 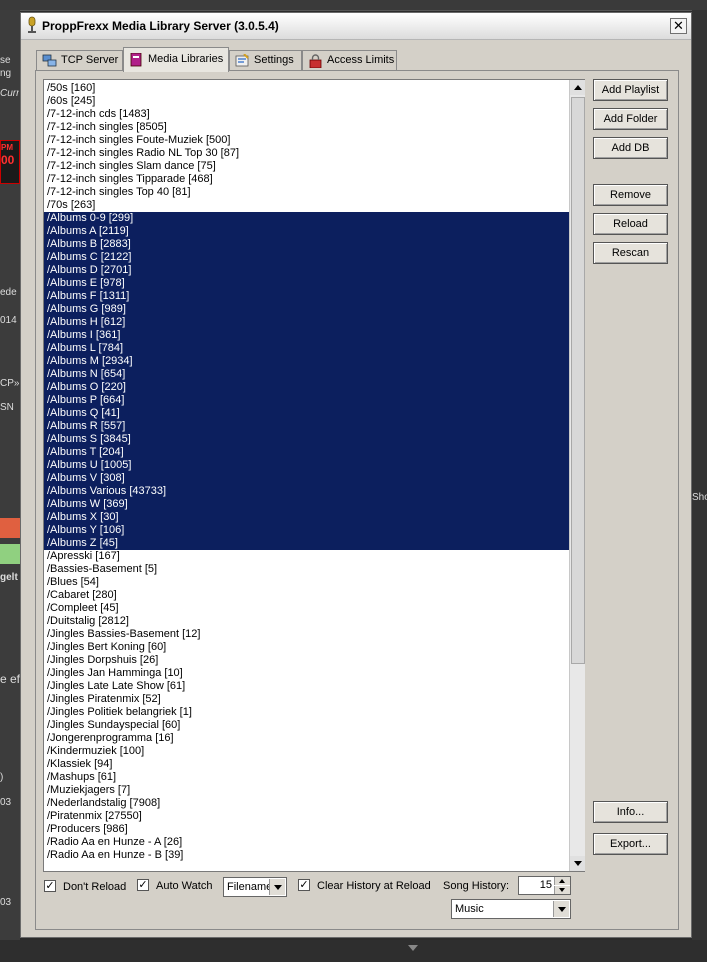 What do you see at coordinates (7, 407) in the screenshot?
I see `background-text: SN` at bounding box center [7, 407].